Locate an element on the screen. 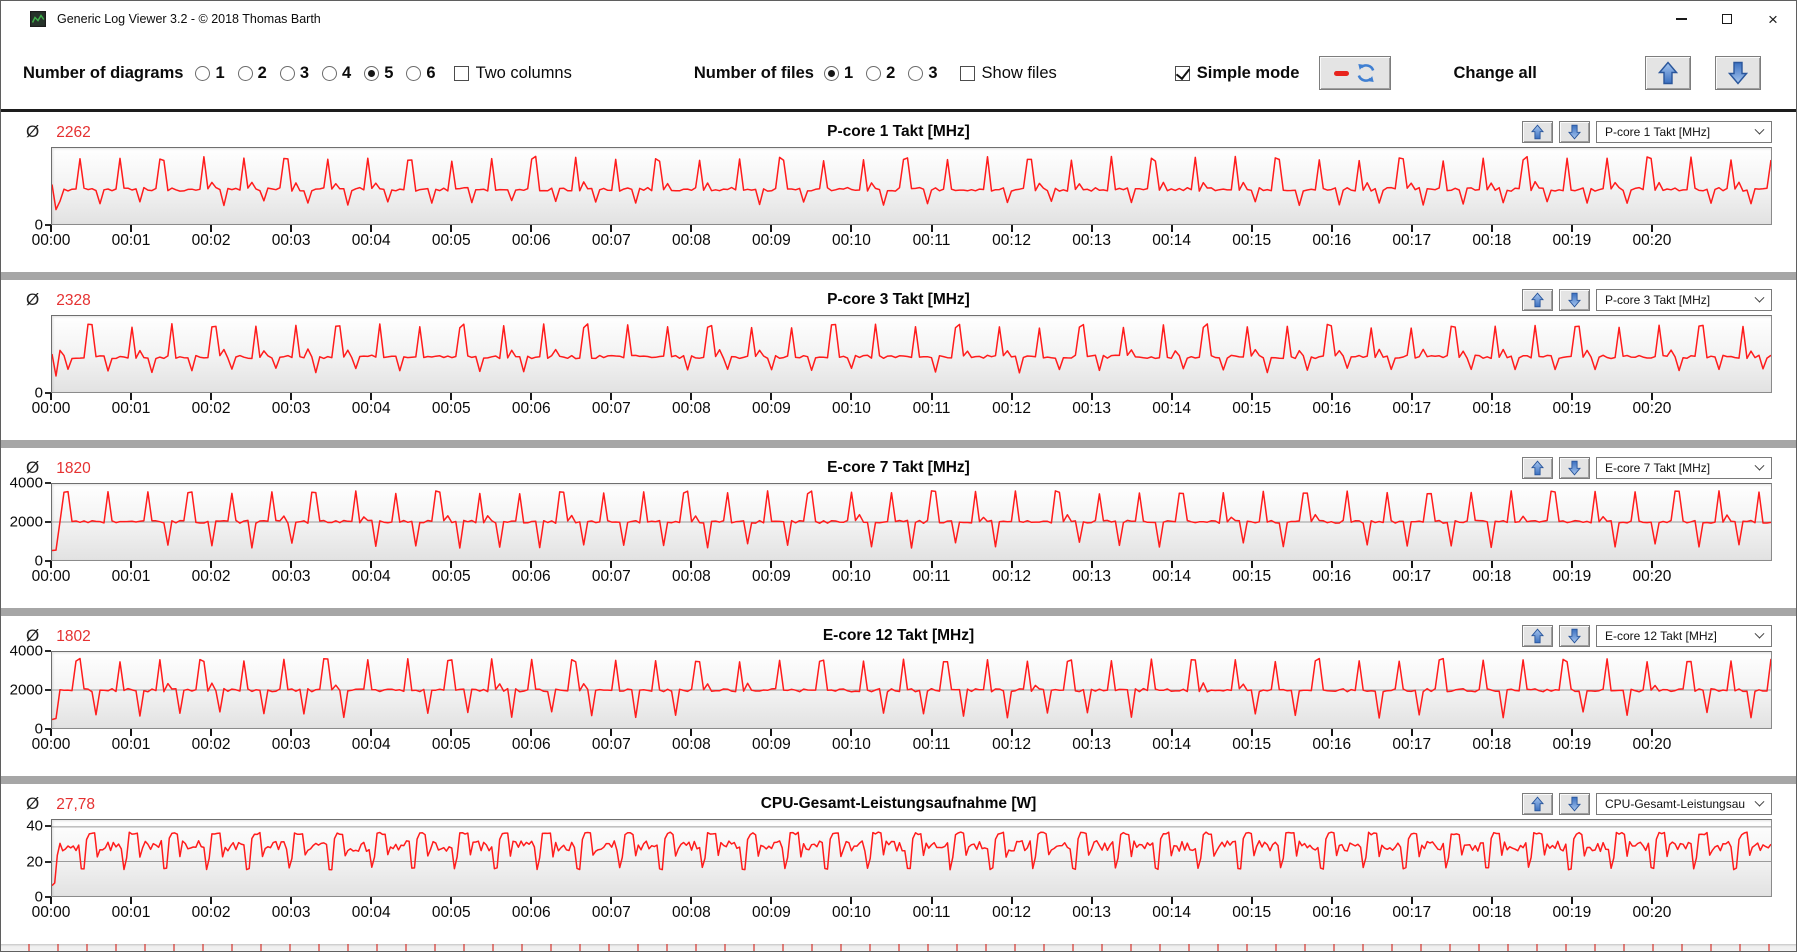 This screenshot has width=1797, height=952. minimize-icon is located at coordinates (1681, 19).